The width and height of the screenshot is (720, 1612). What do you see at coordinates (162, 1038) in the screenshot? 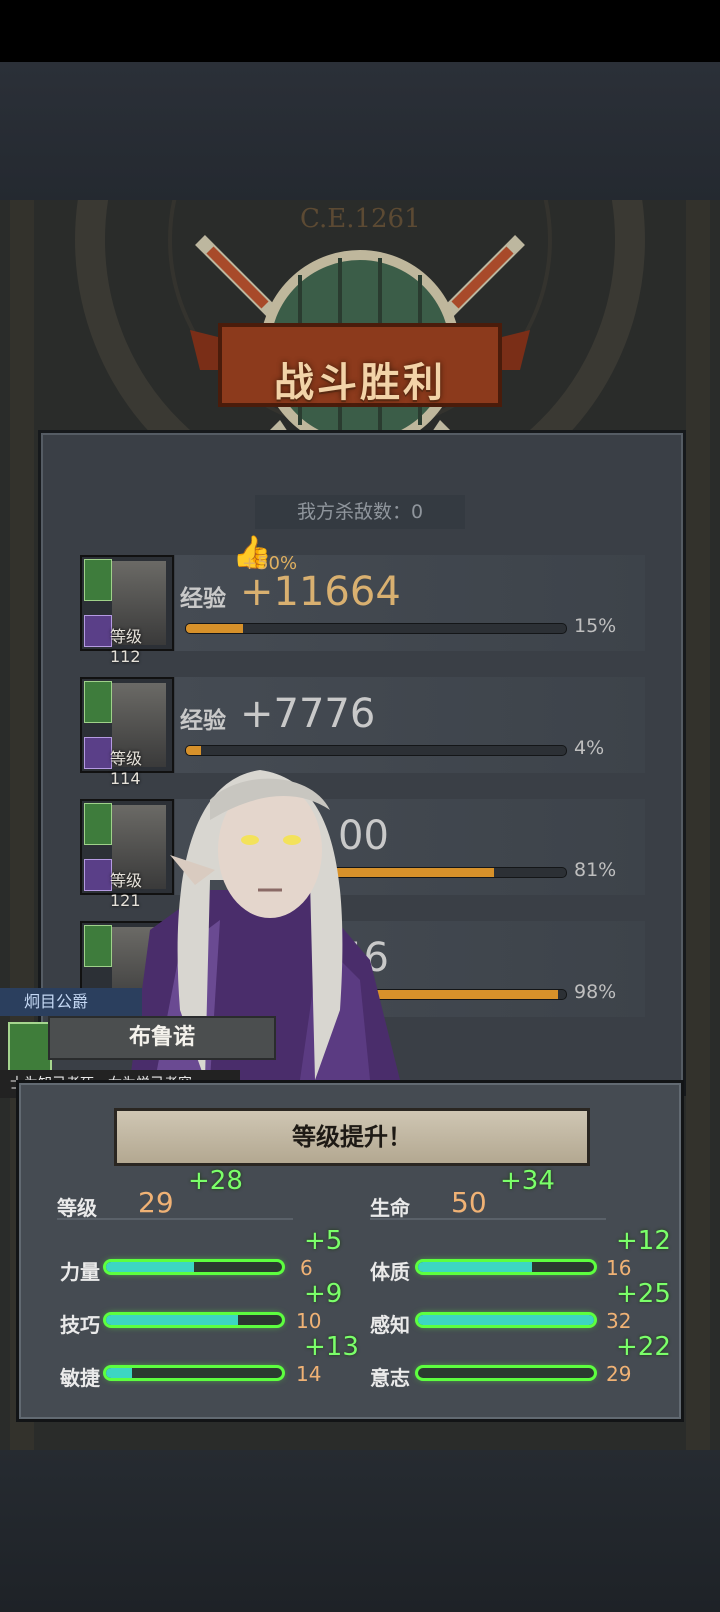
I see `character-name: 布鲁诺` at bounding box center [162, 1038].